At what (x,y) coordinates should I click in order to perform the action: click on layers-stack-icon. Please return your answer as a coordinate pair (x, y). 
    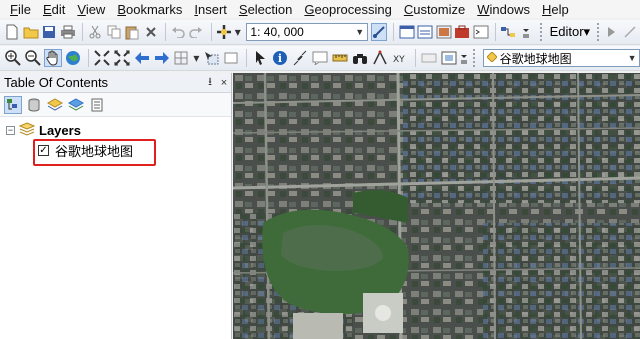
    Looking at the image, I should click on (27, 130).